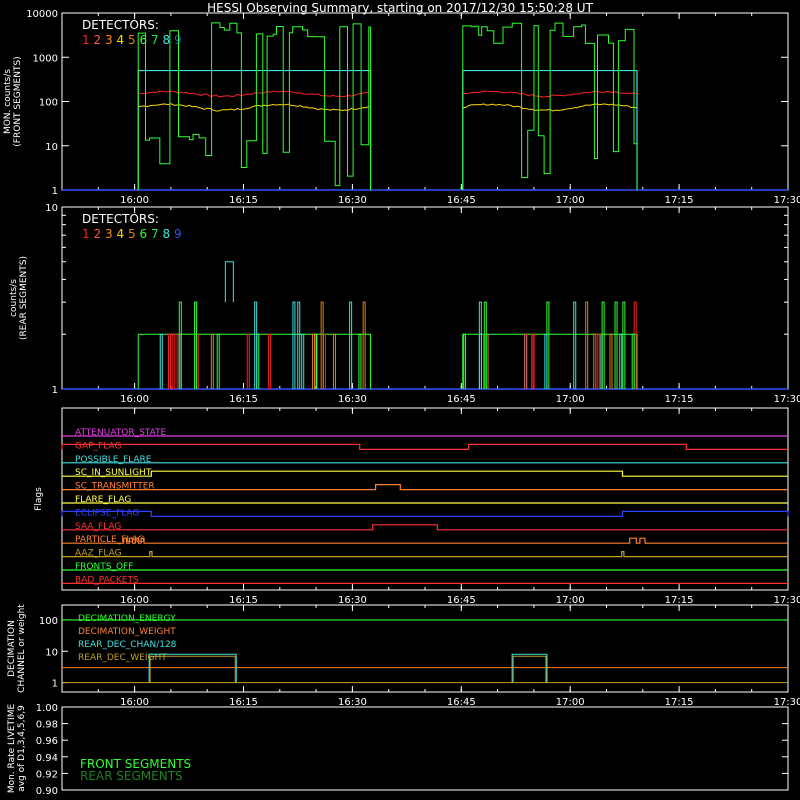 The image size is (800, 800). I want to click on flag-label: FRONTS_OFF, so click(104, 567).